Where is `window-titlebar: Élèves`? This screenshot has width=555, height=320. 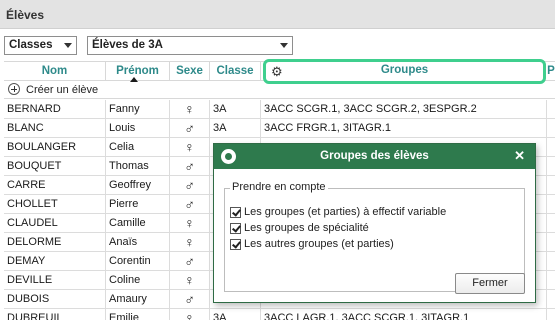
window-titlebar: Élèves is located at coordinates (277, 14).